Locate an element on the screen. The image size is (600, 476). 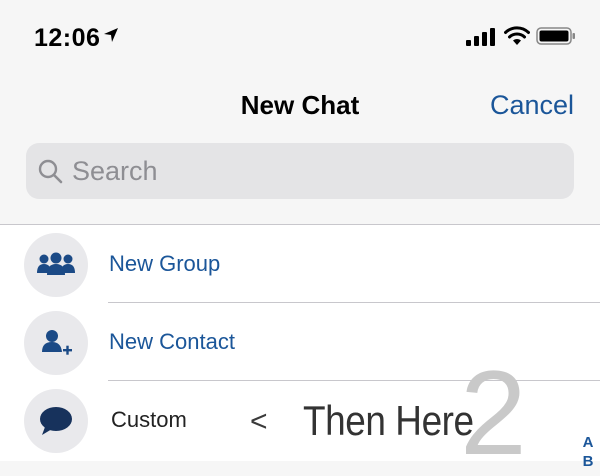
new-contact-avatar is located at coordinates (56, 343).